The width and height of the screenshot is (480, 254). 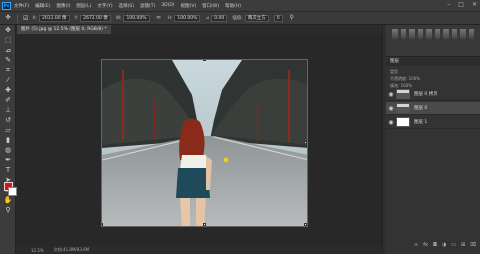 I want to click on hand-tool-icon: ✋, so click(x=8, y=200).